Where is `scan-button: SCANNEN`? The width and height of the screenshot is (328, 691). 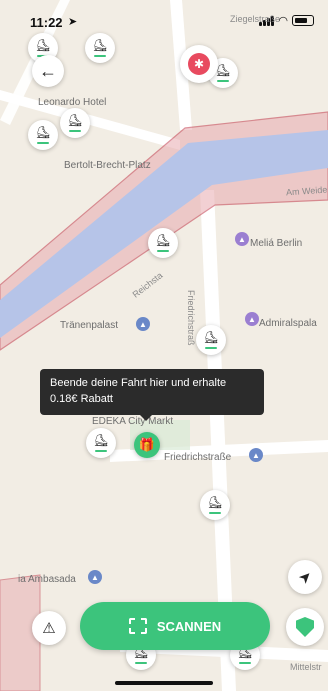
scan-button: SCANNEN is located at coordinates (175, 626).